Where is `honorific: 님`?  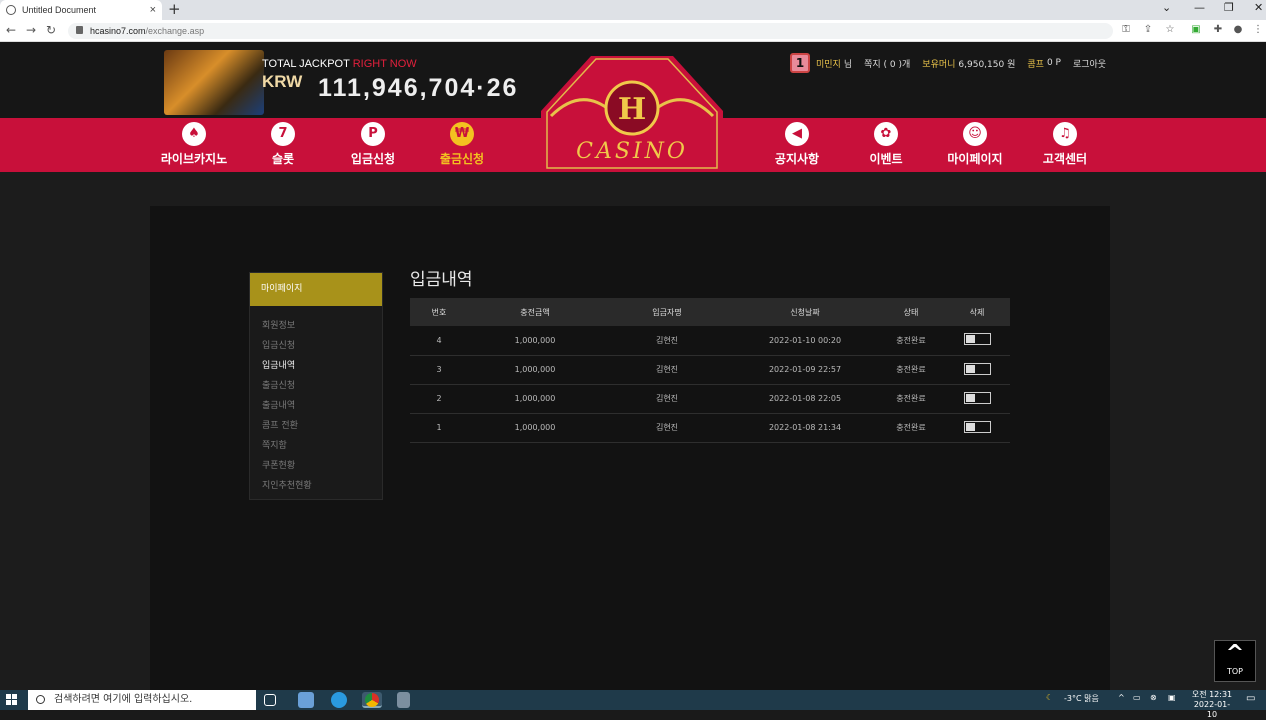
honorific: 님 is located at coordinates (848, 64).